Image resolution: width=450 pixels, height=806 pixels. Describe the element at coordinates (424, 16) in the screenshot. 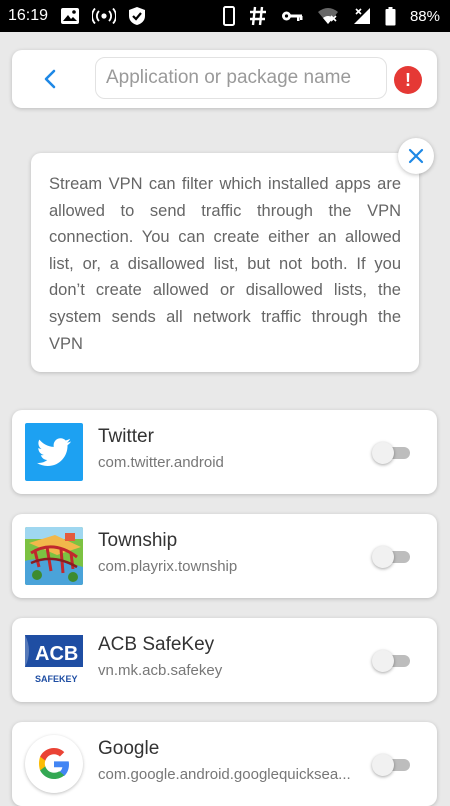

I see `battery-percentage: 88%` at that location.